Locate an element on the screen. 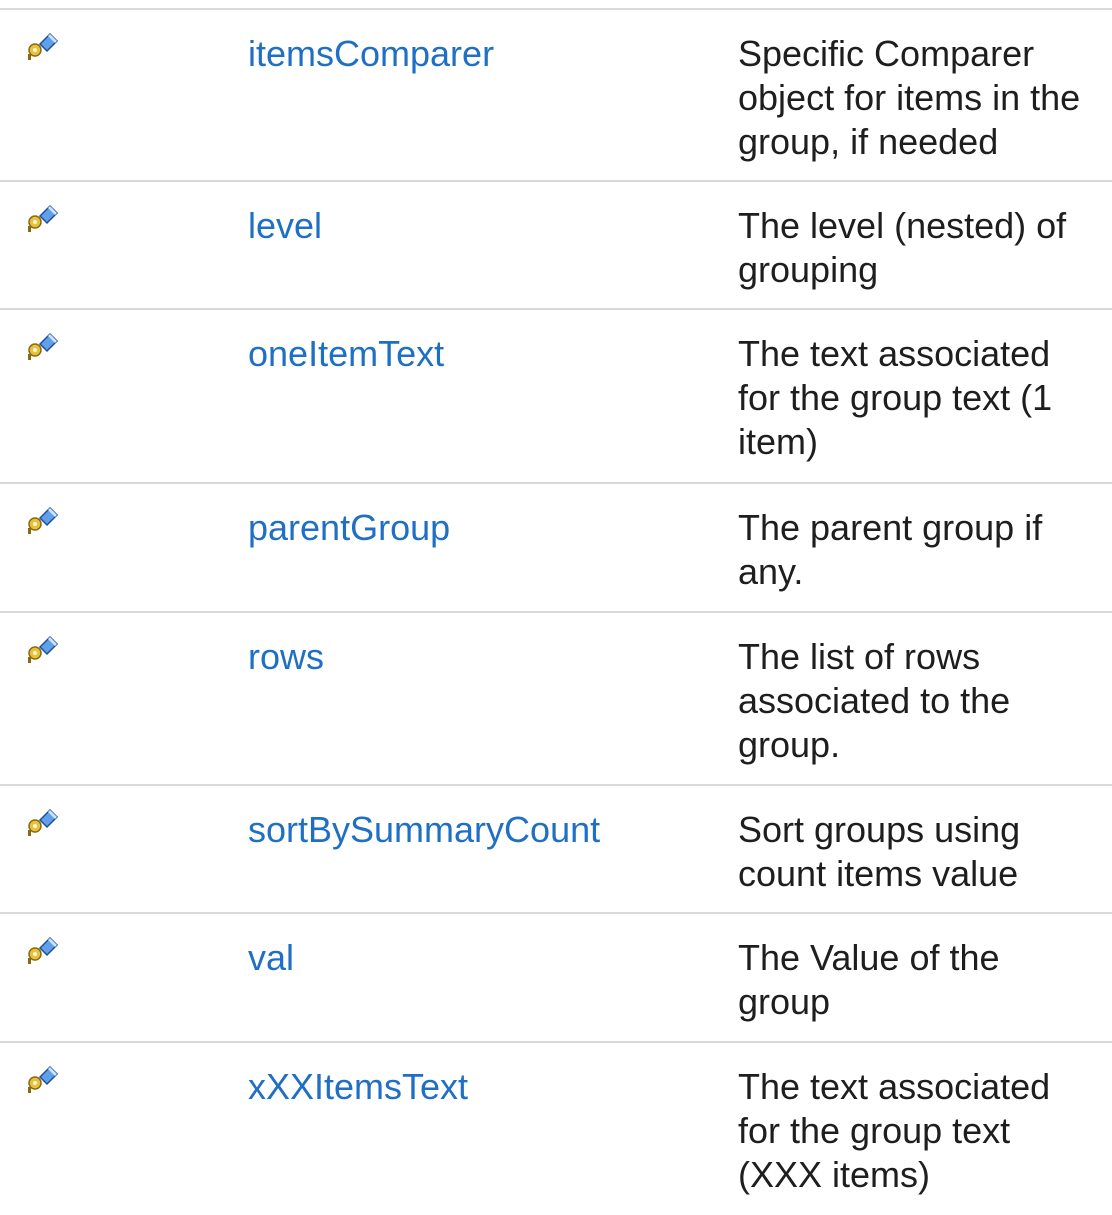  member-description: The level (nested) of grouping is located at coordinates (902, 247).